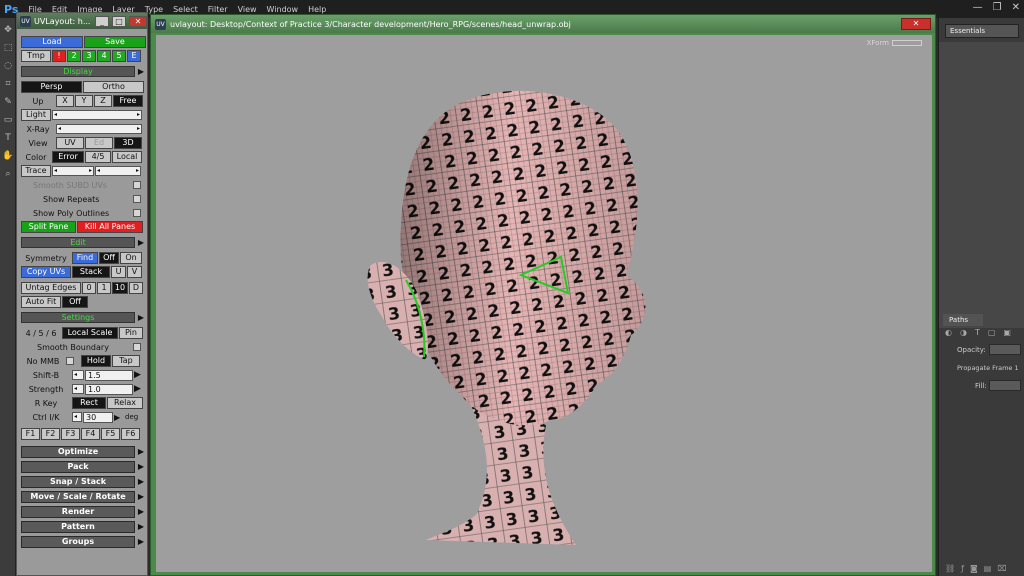 This screenshot has height=576, width=1024. What do you see at coordinates (78, 375) in the screenshot?
I see `shift-b-decrement: ◂` at bounding box center [78, 375].